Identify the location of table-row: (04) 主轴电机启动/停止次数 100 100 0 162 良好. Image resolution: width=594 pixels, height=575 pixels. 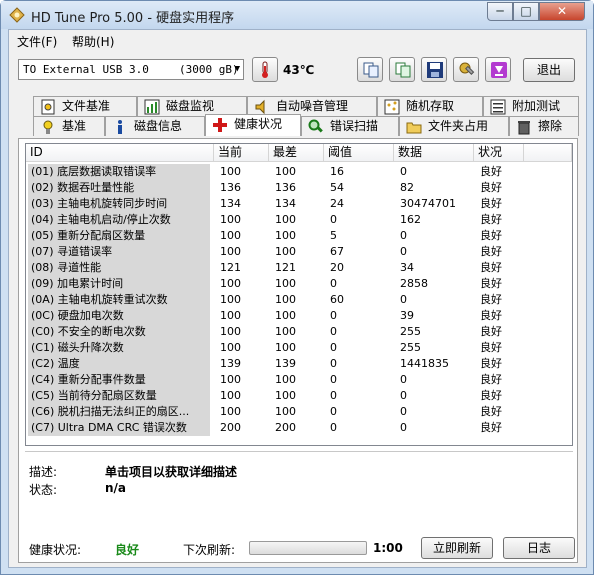
(299, 220).